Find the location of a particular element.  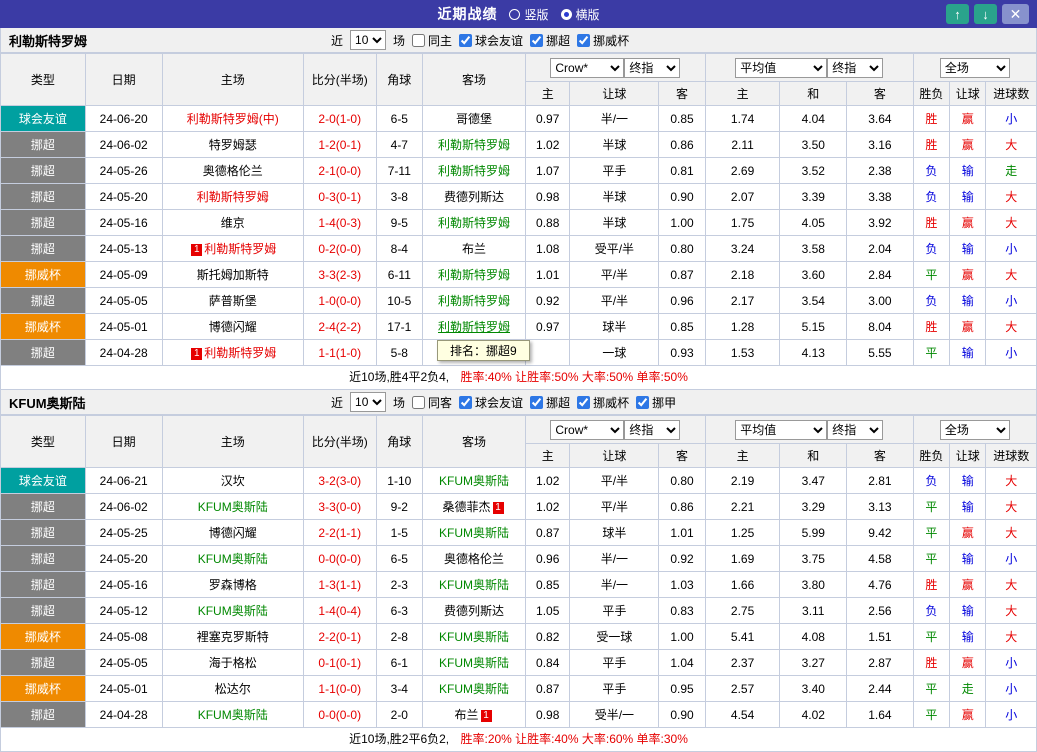

goals-result: 走 is located at coordinates (1011, 170).